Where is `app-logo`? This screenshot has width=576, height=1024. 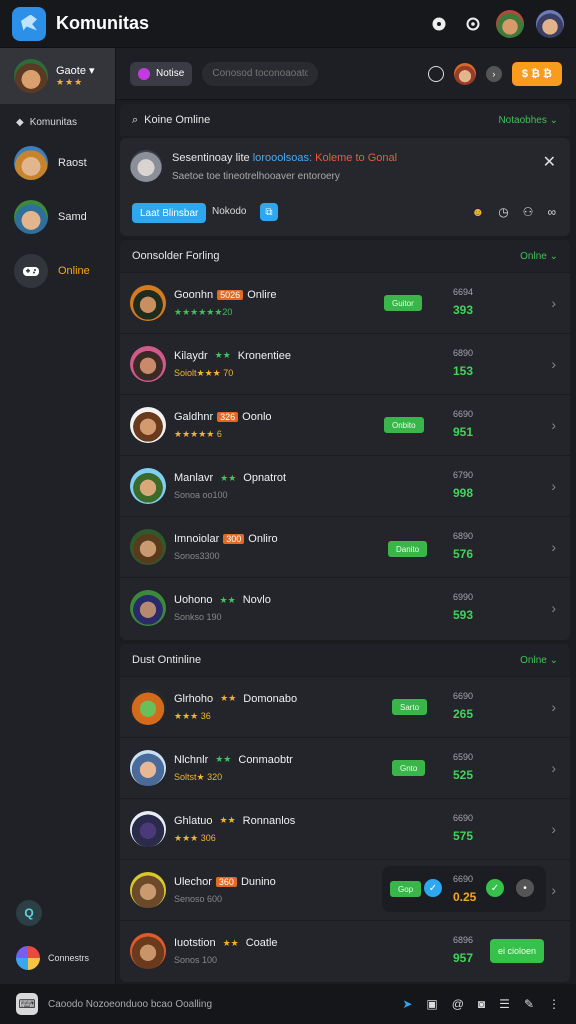 app-logo is located at coordinates (29, 23).